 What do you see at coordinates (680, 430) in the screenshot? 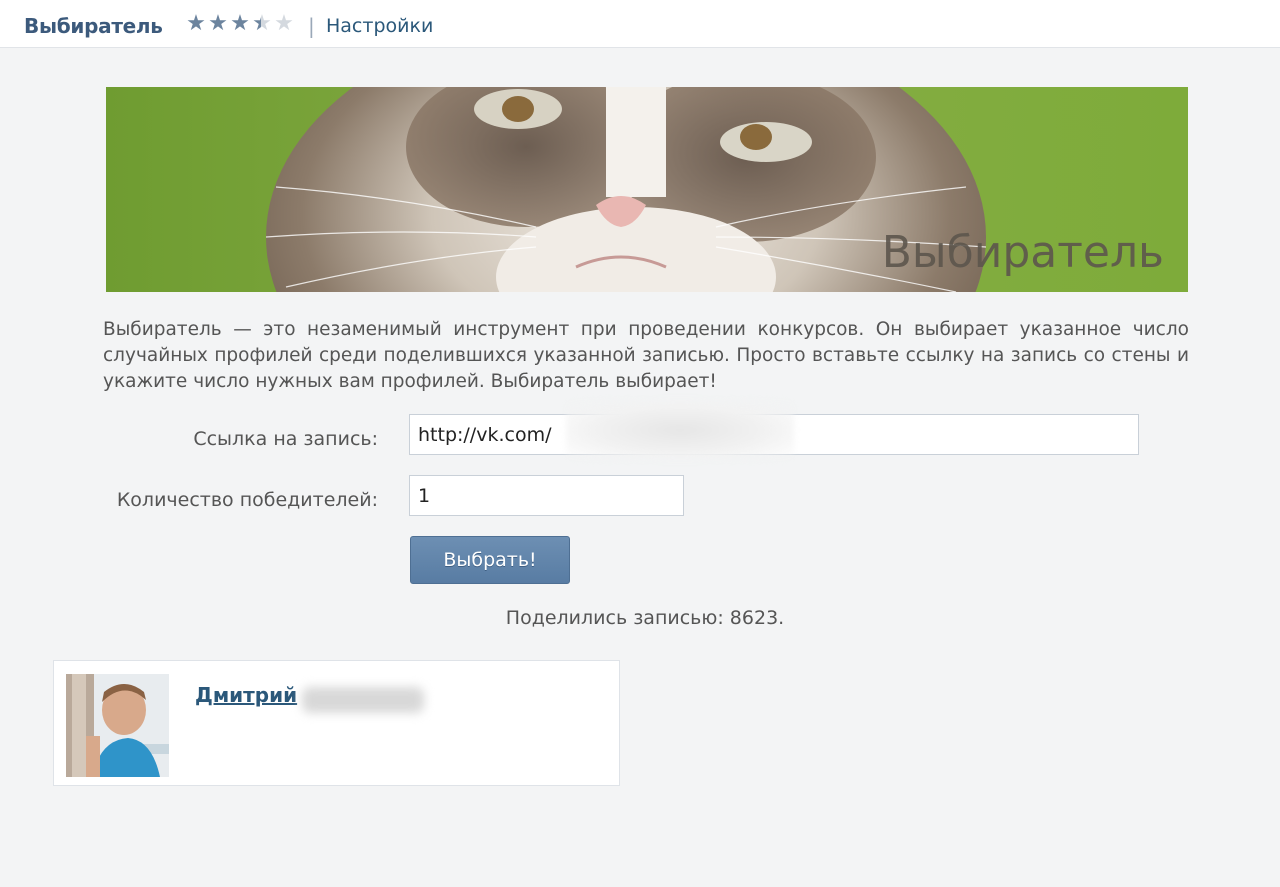
I see `redacted-link-blur` at bounding box center [680, 430].